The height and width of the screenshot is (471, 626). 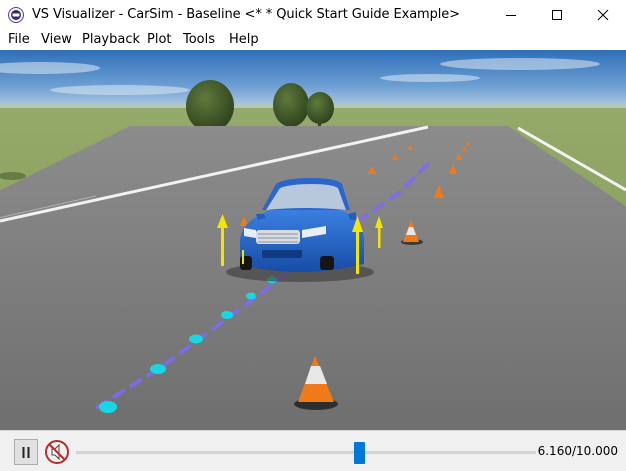 What do you see at coordinates (244, 39) in the screenshot?
I see `menu-help: Help` at bounding box center [244, 39].